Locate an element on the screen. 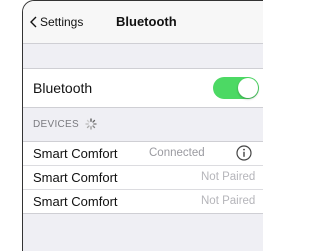 This screenshot has height=251, width=320. page-title: Bluetooth is located at coordinates (146, 21).